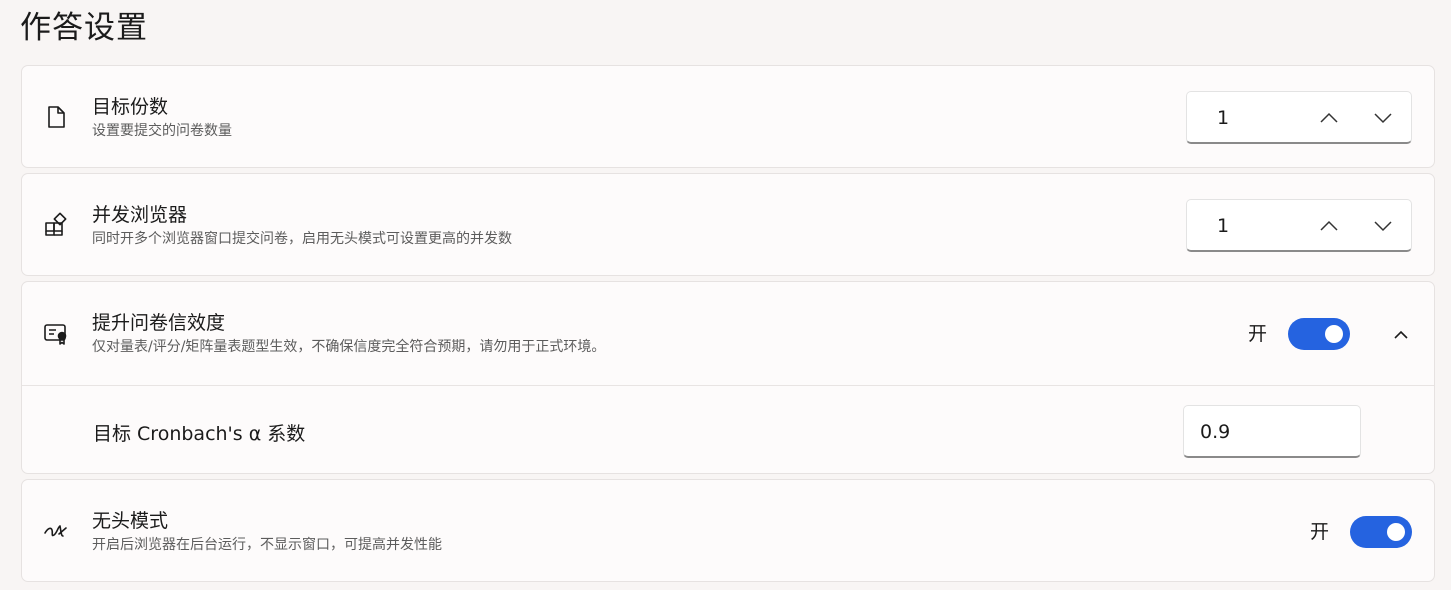  I want to click on collapse-button, so click(1401, 334).